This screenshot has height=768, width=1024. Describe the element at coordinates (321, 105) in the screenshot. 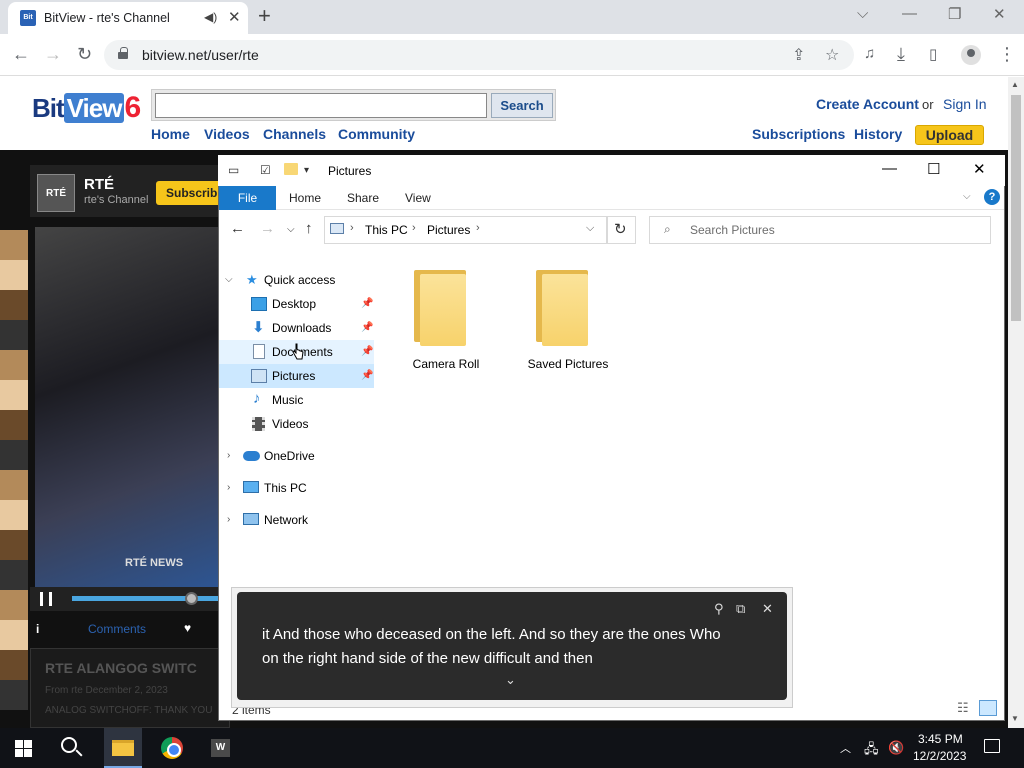

I see `site-search-input` at that location.